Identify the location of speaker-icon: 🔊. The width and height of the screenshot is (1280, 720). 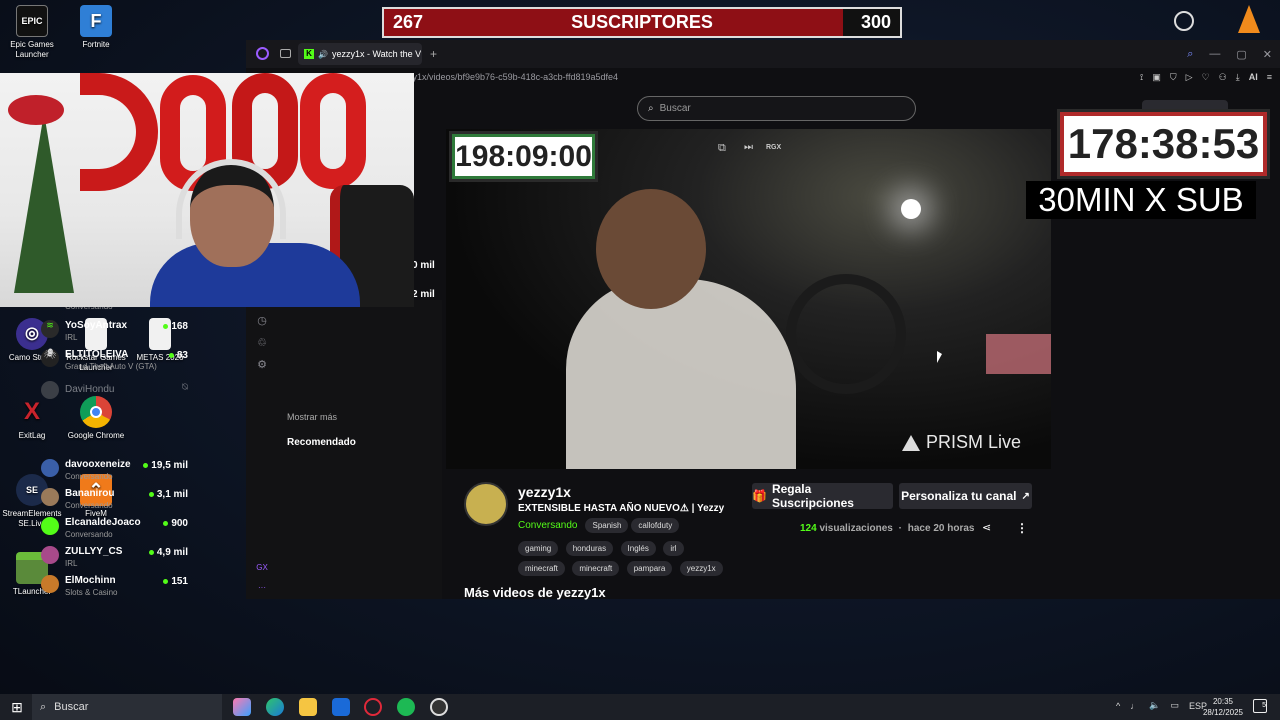
(323, 54).